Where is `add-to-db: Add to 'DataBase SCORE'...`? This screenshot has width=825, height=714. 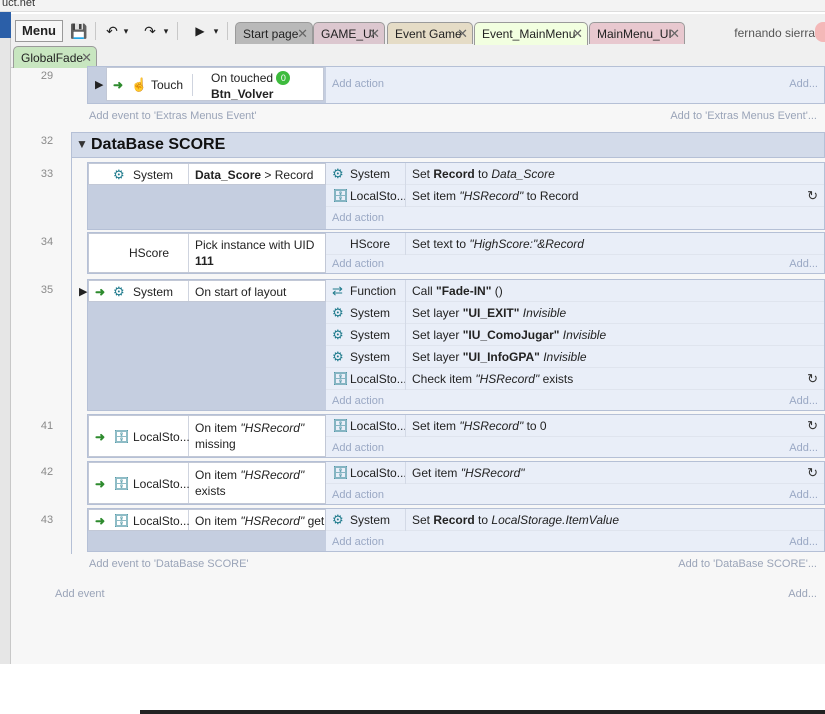
add-to-db: Add to 'DataBase SCORE'... is located at coordinates (747, 564).